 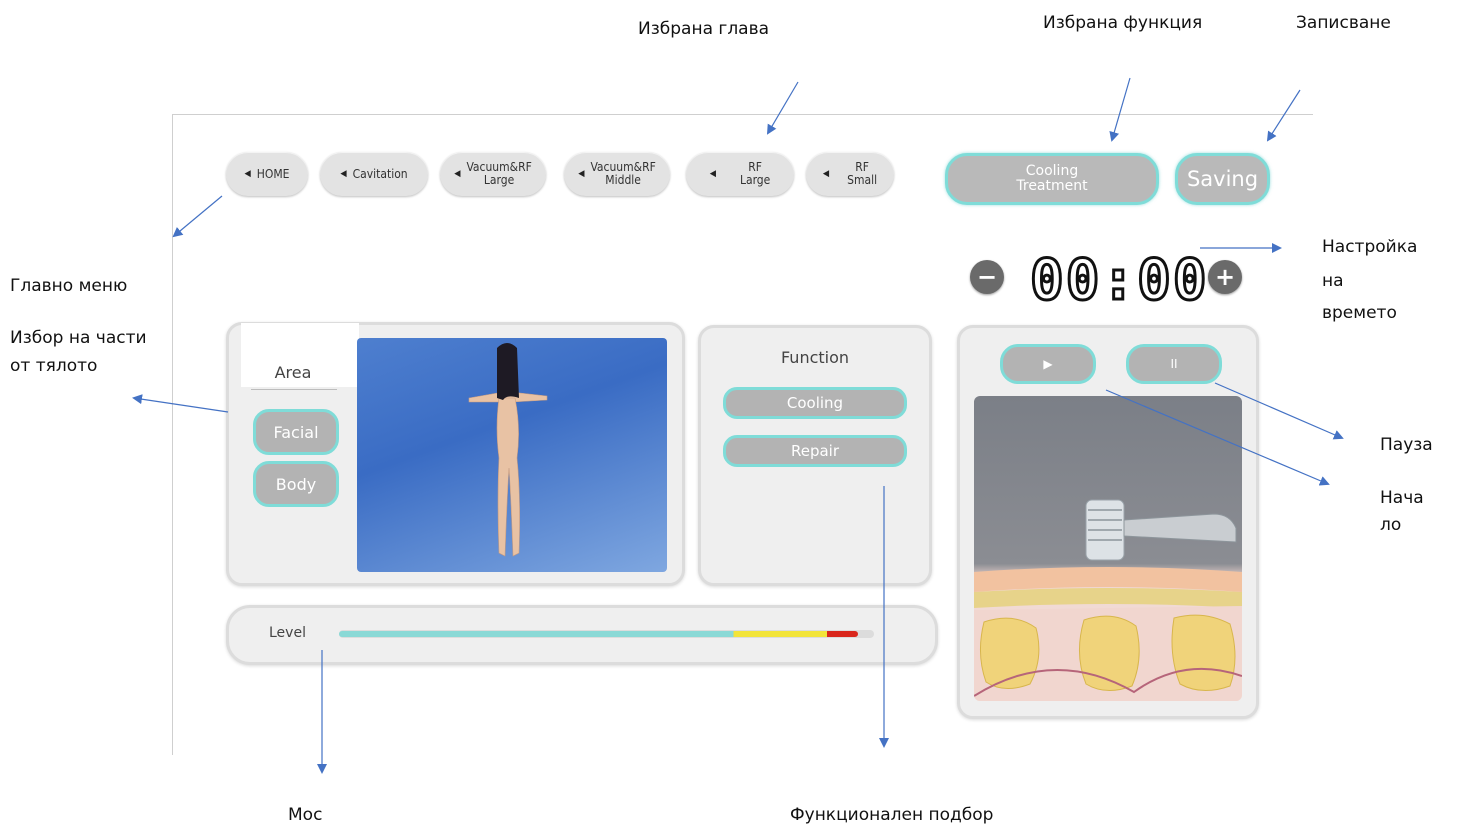 I want to click on arrow-pause, so click(x=1279, y=411).